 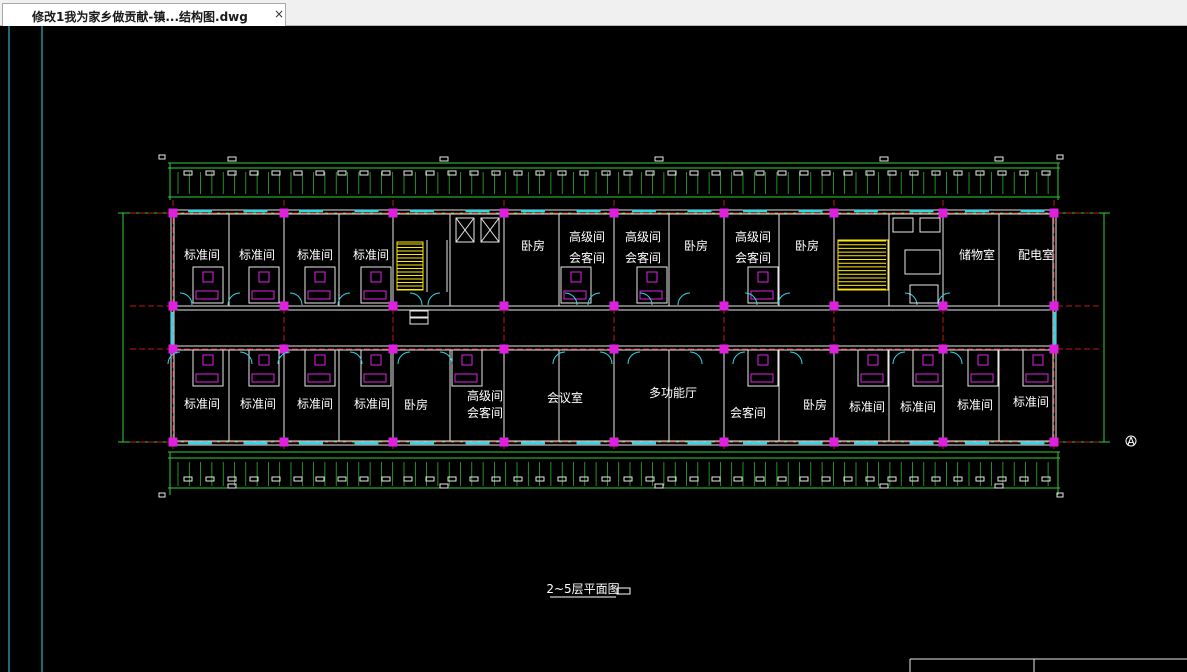 I want to click on document-tab-bar: 修改1我为家乡做贡献-镇...结构图.dwg ×, so click(x=593, y=13).